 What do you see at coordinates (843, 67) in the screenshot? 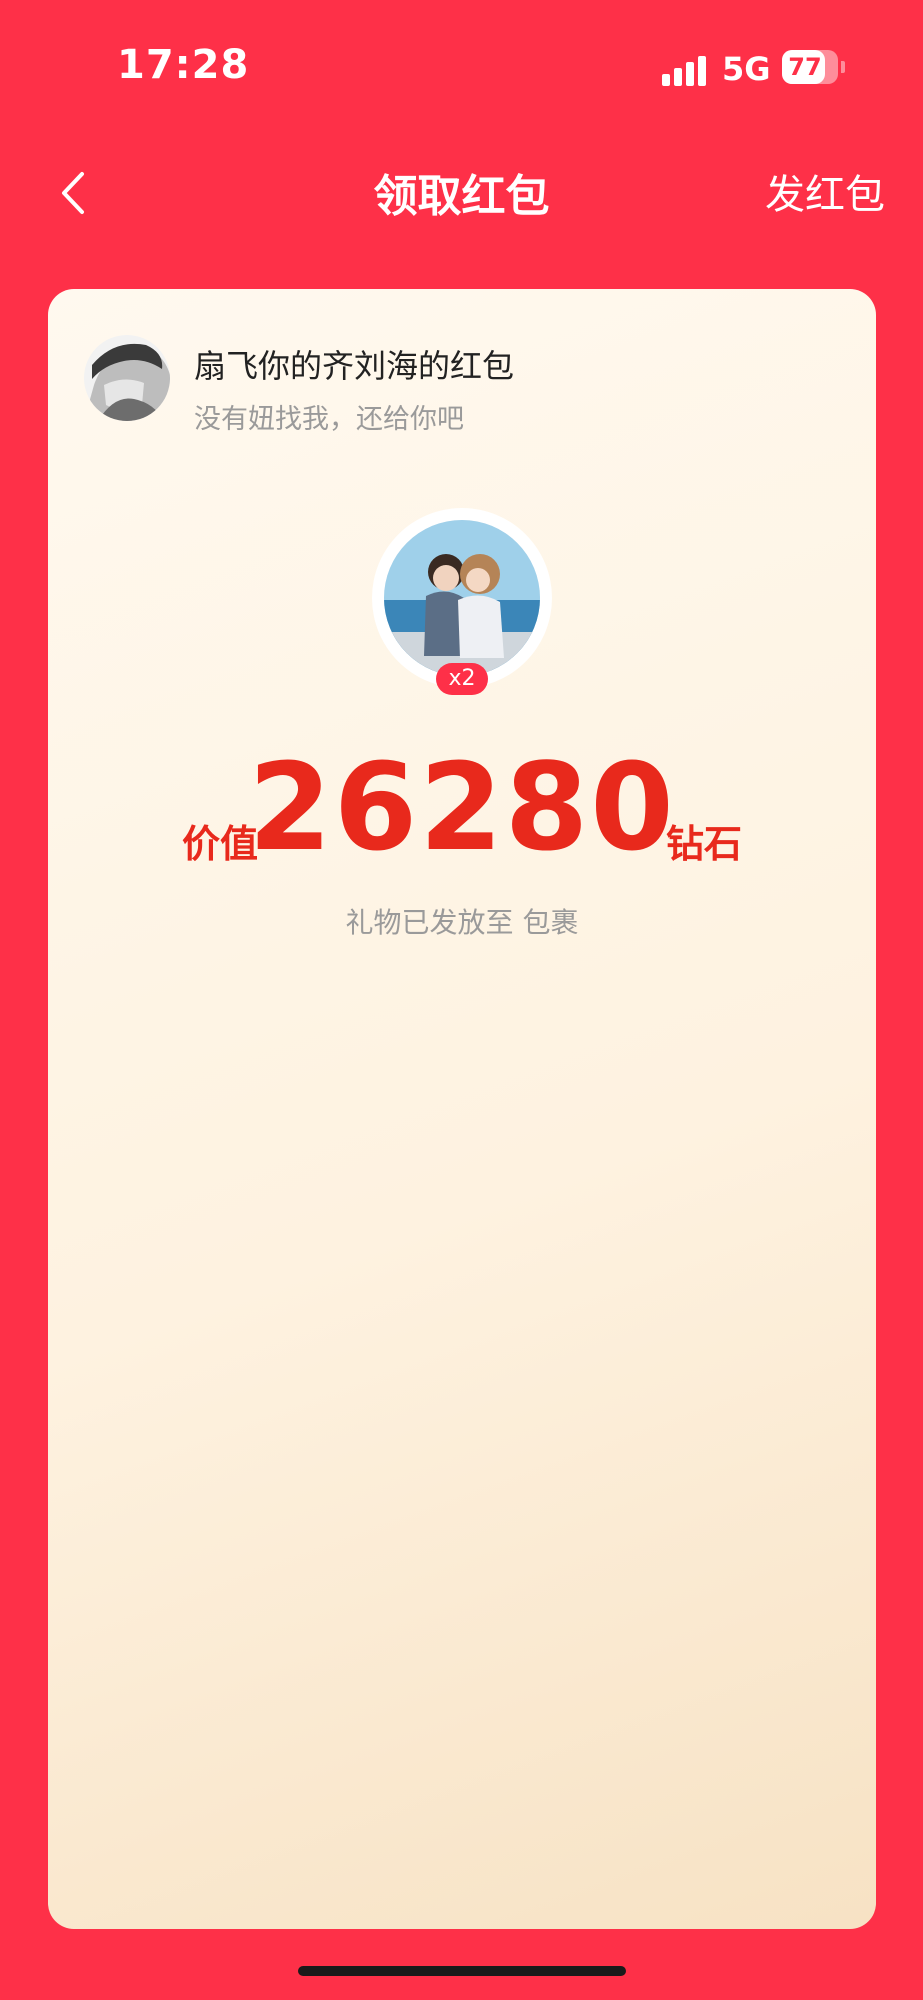
I see `battery-tip` at bounding box center [843, 67].